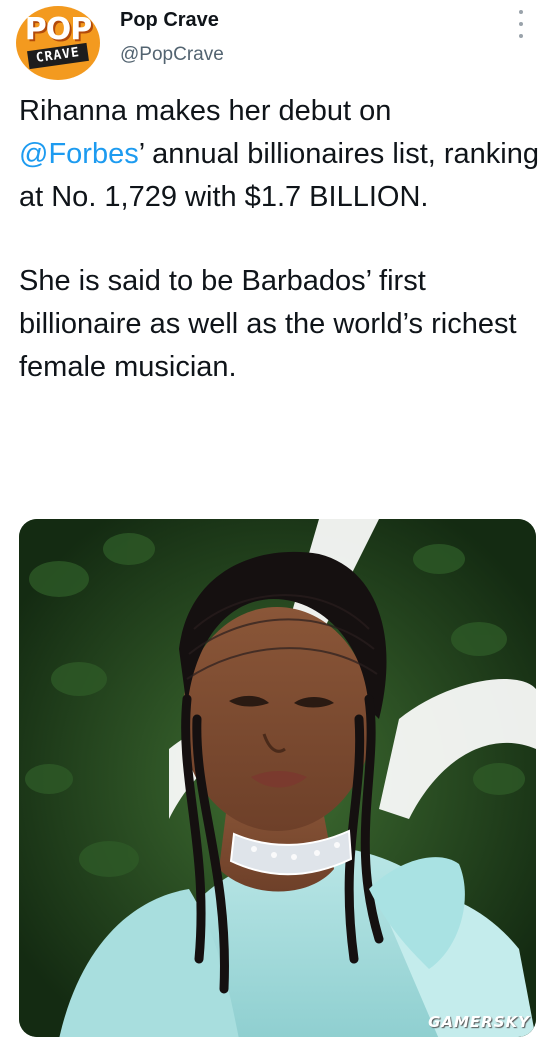  Describe the element at coordinates (169, 20) in the screenshot. I see `author-display-name: Pop Crave` at that location.